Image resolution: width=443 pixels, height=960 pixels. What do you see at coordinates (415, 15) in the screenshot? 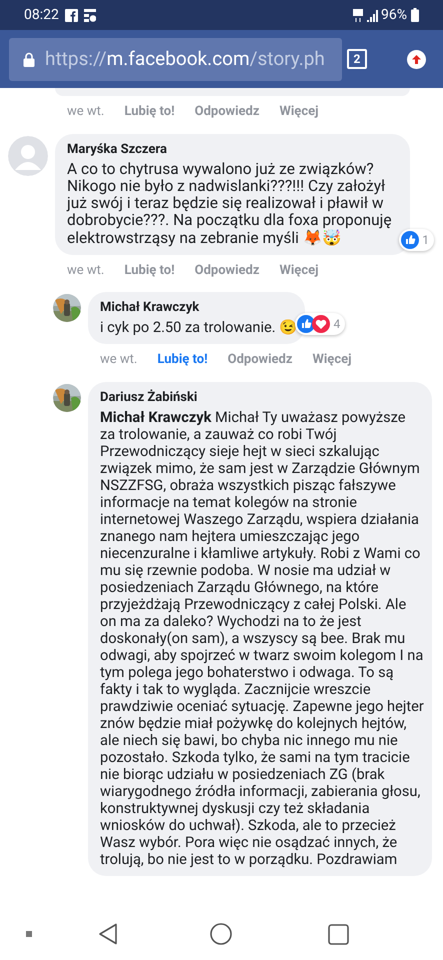
I see `battery-icon` at bounding box center [415, 15].